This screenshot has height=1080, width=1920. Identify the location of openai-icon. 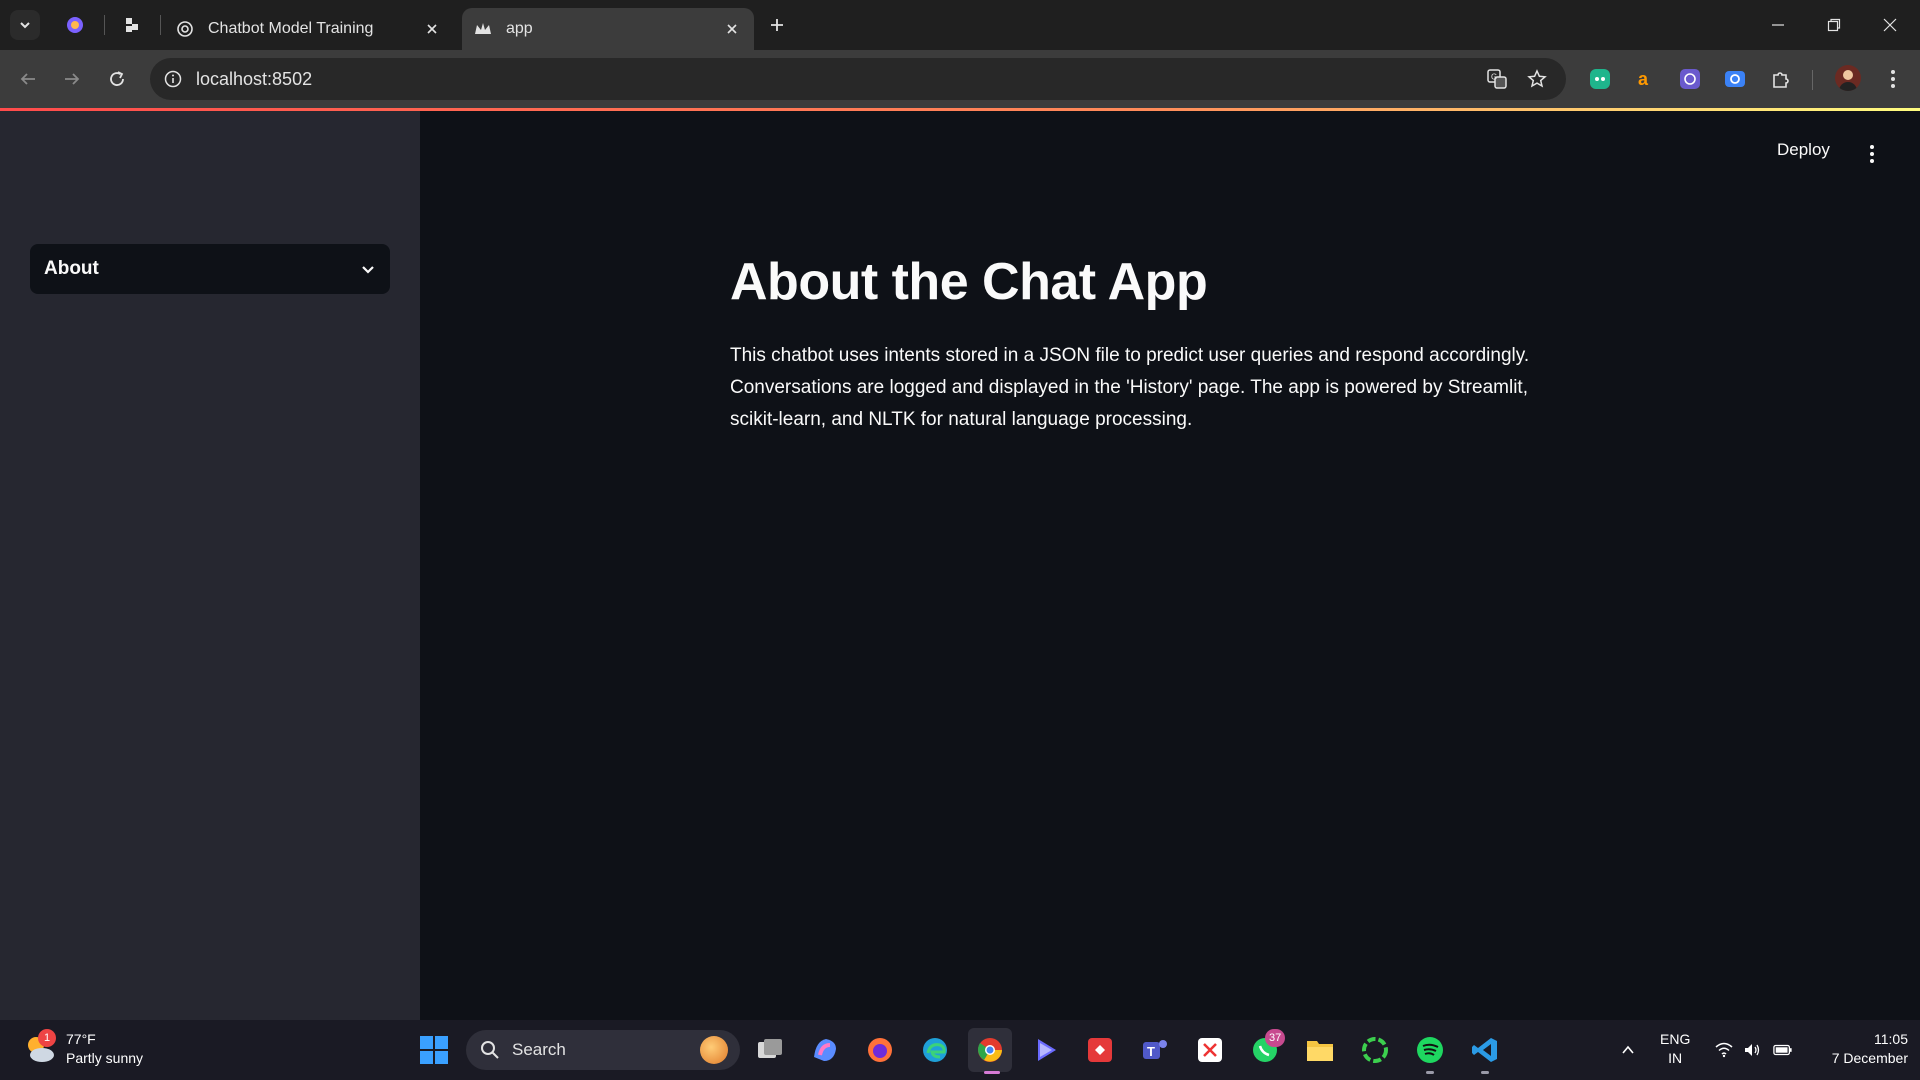
(185, 29).